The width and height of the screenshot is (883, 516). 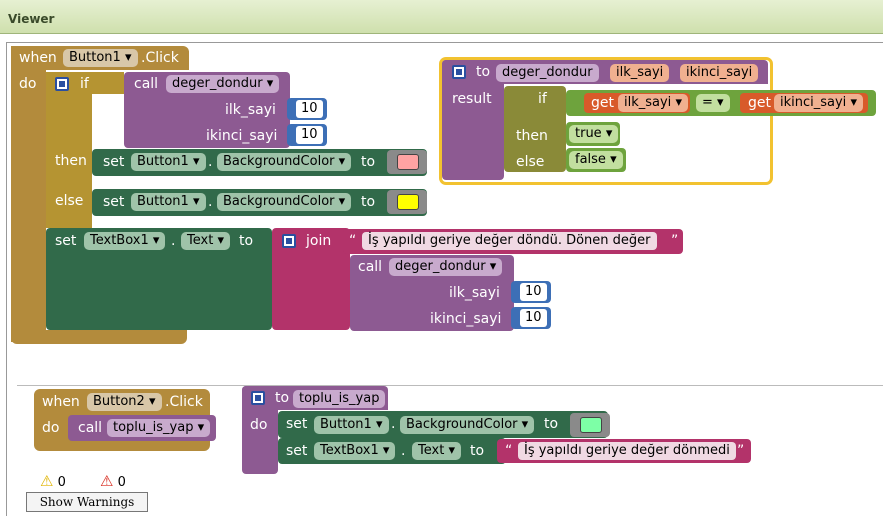 What do you see at coordinates (84, 84) in the screenshot?
I see `if-label: if` at bounding box center [84, 84].